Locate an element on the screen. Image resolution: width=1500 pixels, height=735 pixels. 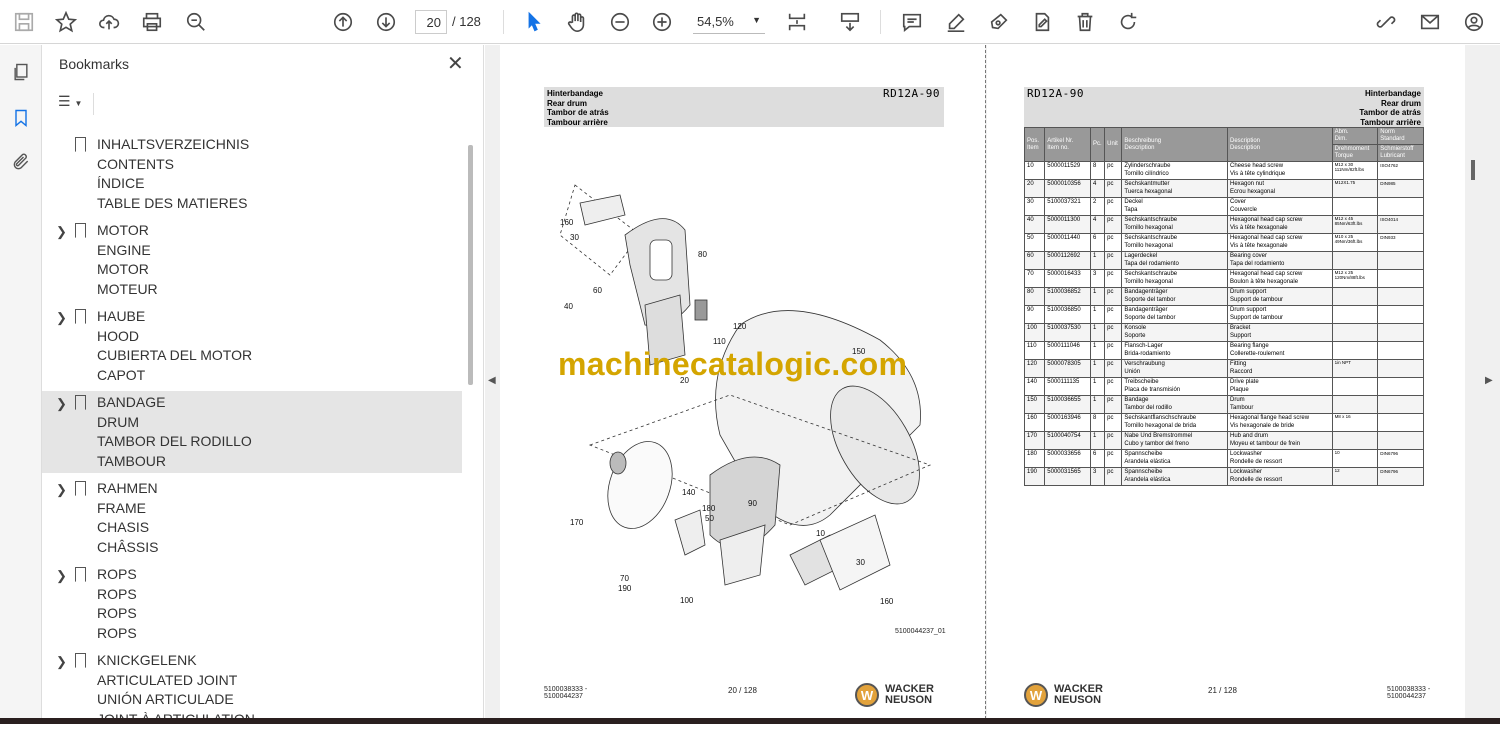
collapse-left-icon: ◀ is located at coordinates (492, 380).